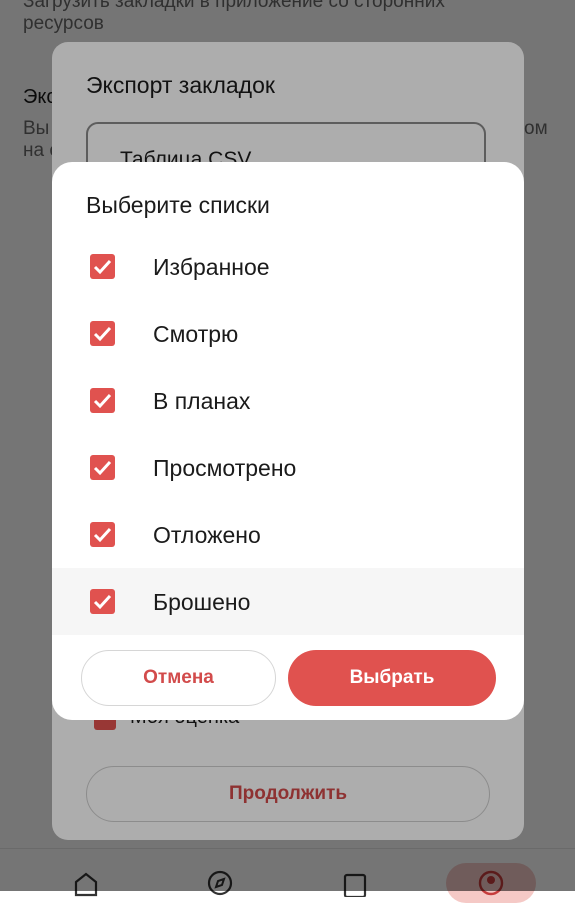 The width and height of the screenshot is (575, 903). I want to click on dialog-title: Выберите списки, so click(178, 205).